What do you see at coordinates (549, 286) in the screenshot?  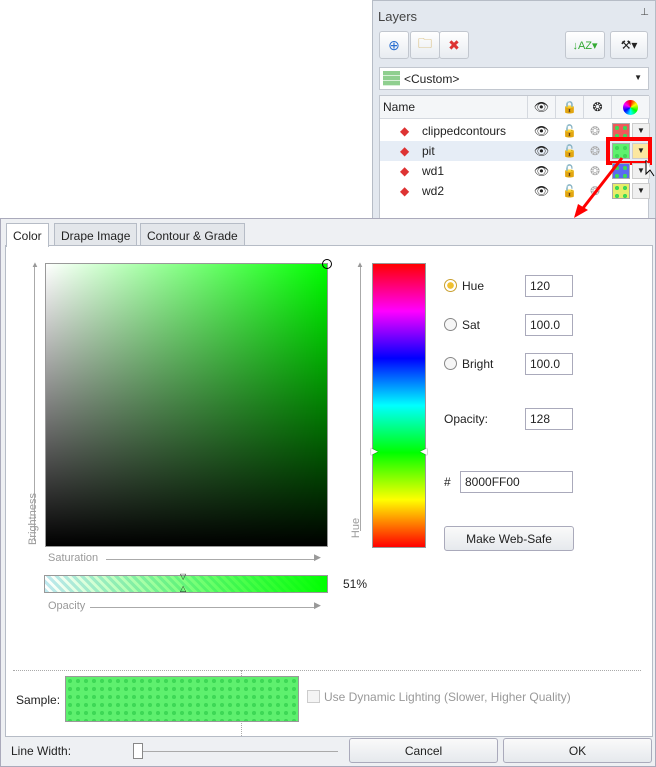 I see `hue-input: 120` at bounding box center [549, 286].